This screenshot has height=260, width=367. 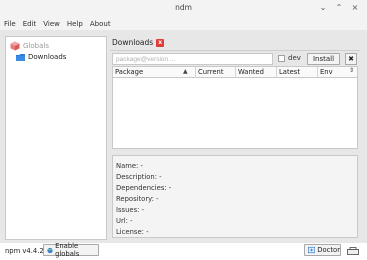 What do you see at coordinates (132, 232) in the screenshot?
I see `detail-license: License: -` at bounding box center [132, 232].